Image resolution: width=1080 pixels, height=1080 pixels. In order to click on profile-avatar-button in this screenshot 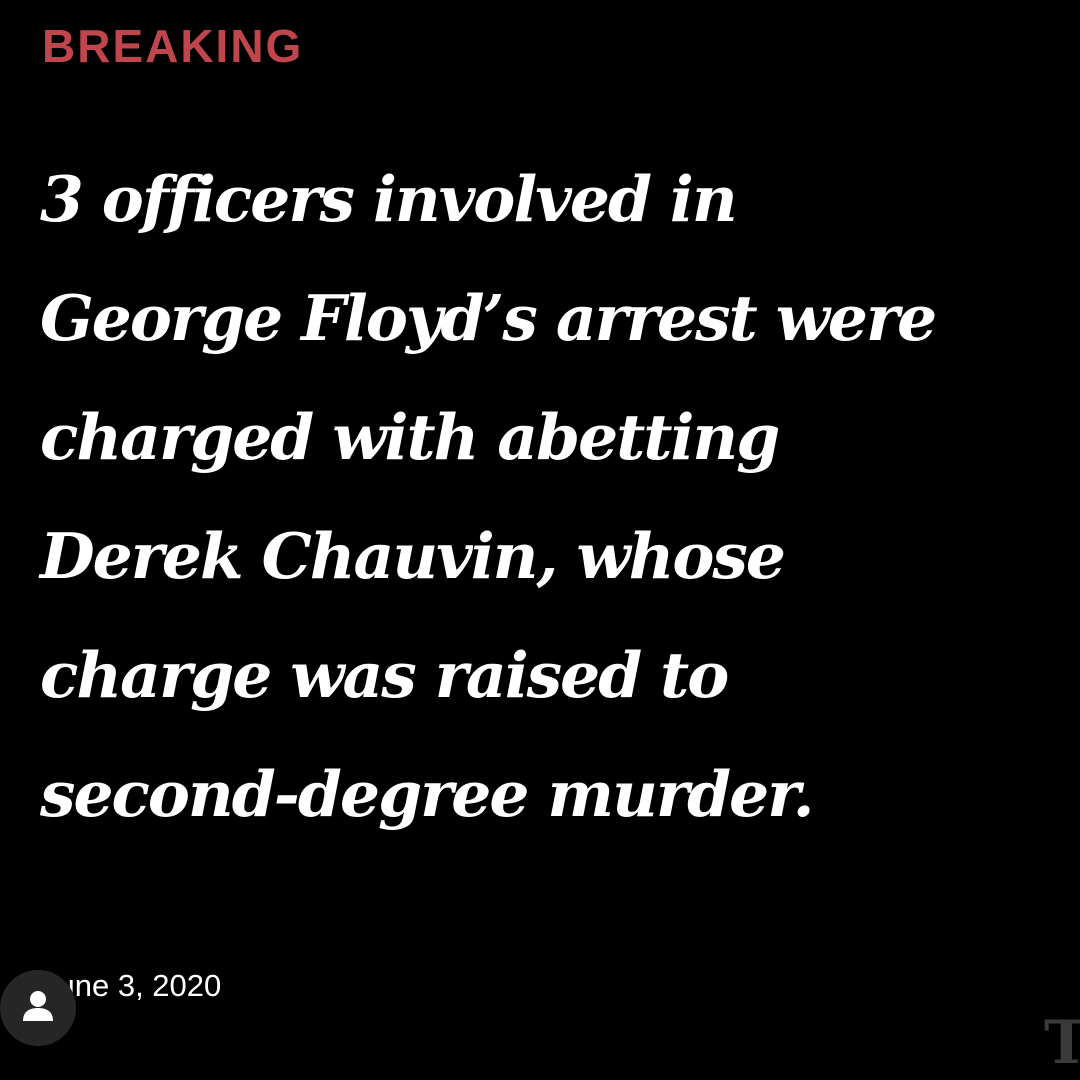, I will do `click(38, 1008)`.